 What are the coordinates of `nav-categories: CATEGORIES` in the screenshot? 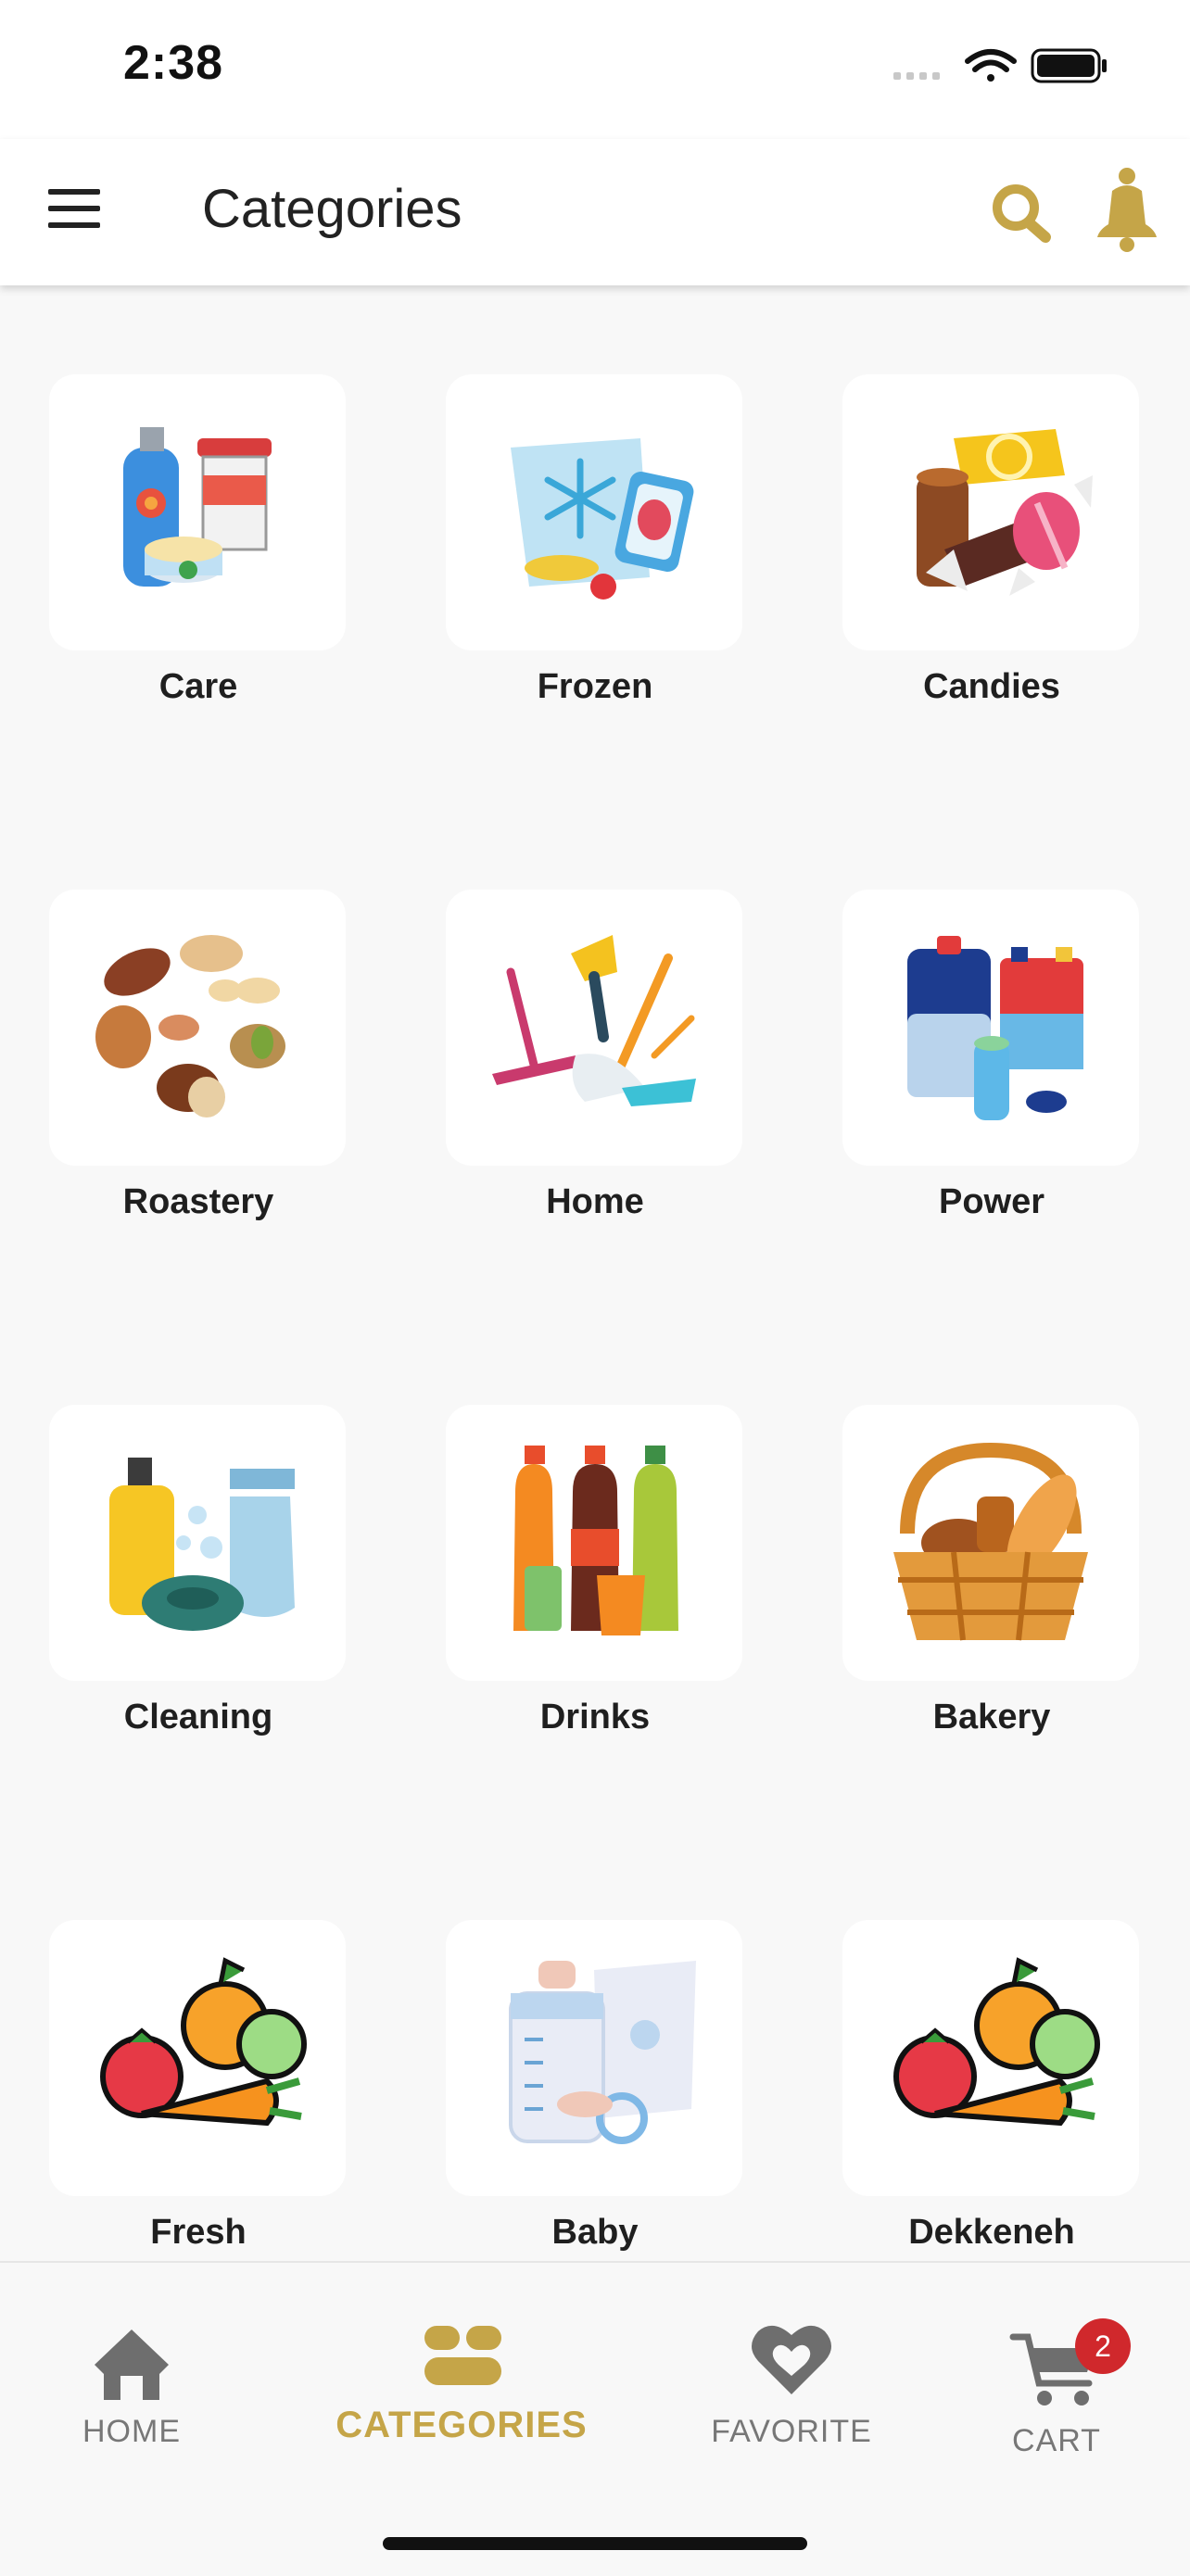 It's located at (462, 2382).